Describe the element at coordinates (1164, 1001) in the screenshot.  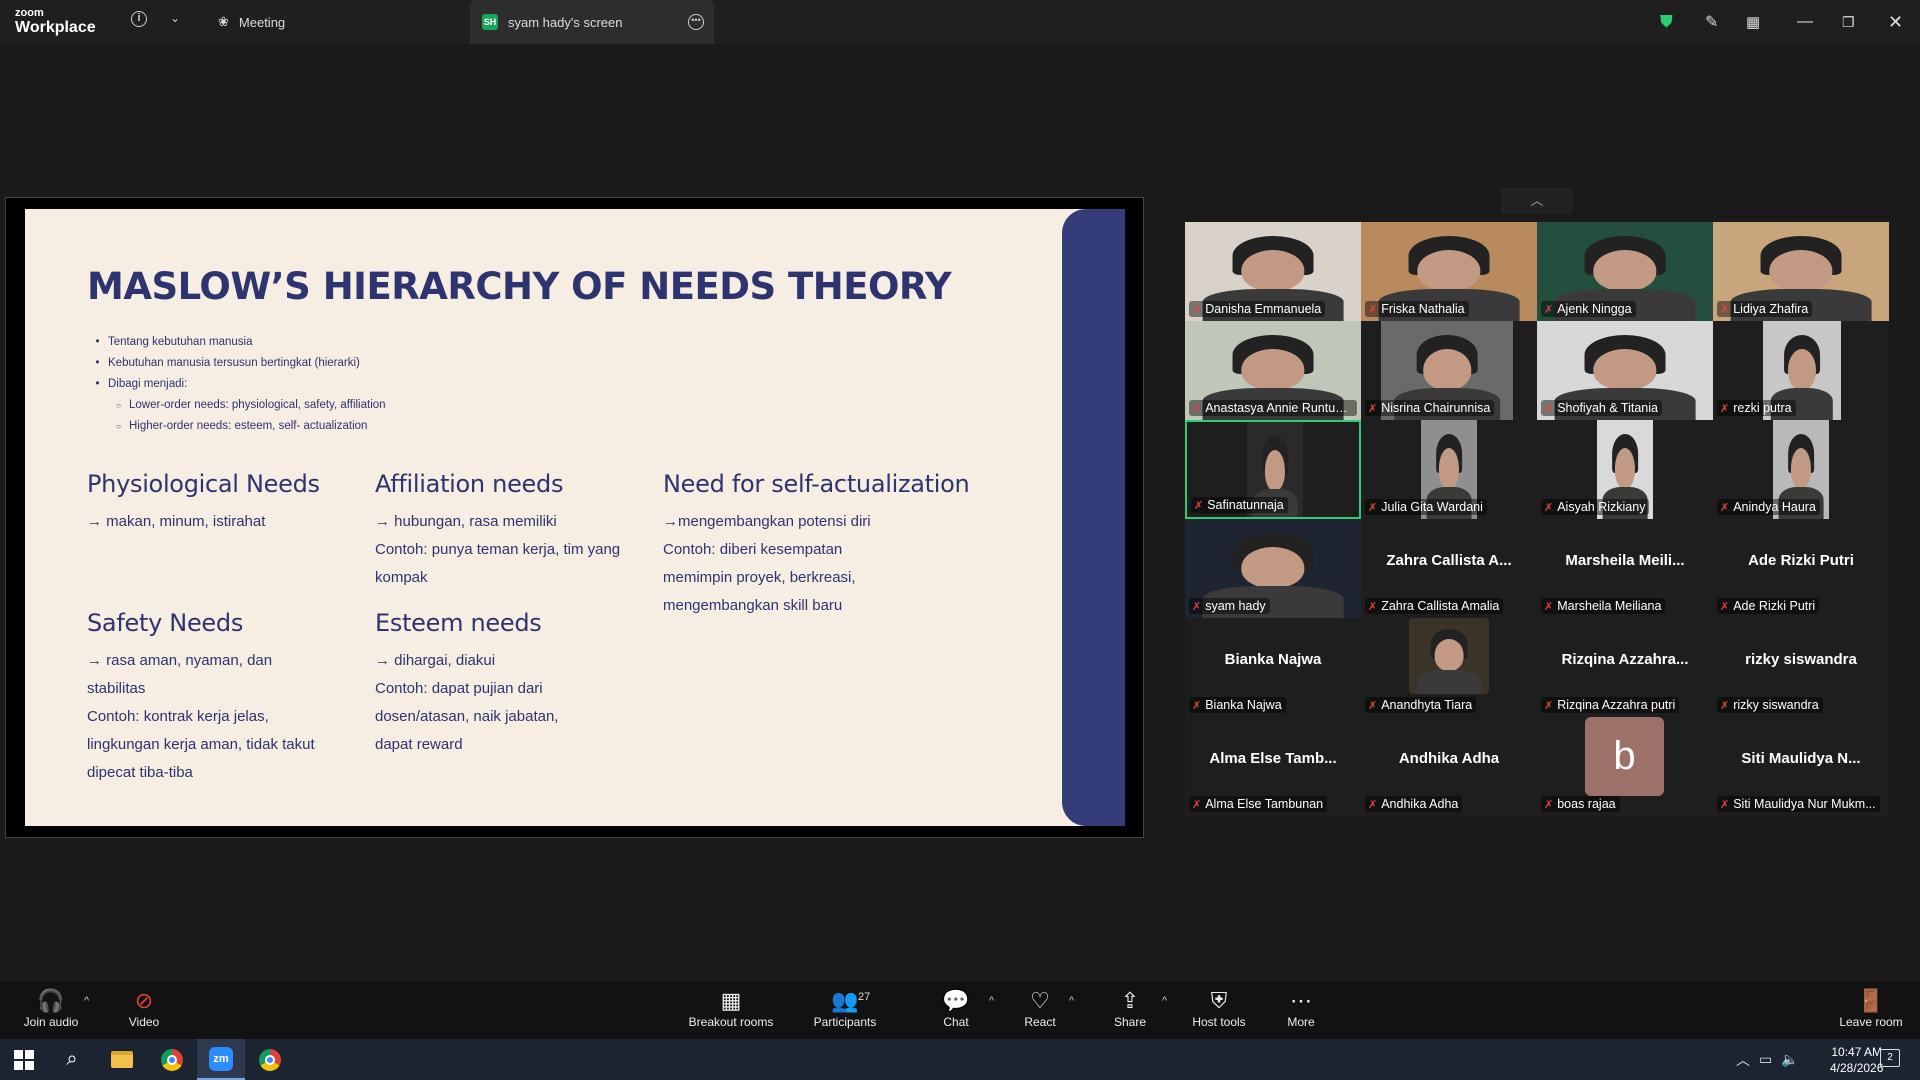
I see `share-options-caret: ^` at that location.